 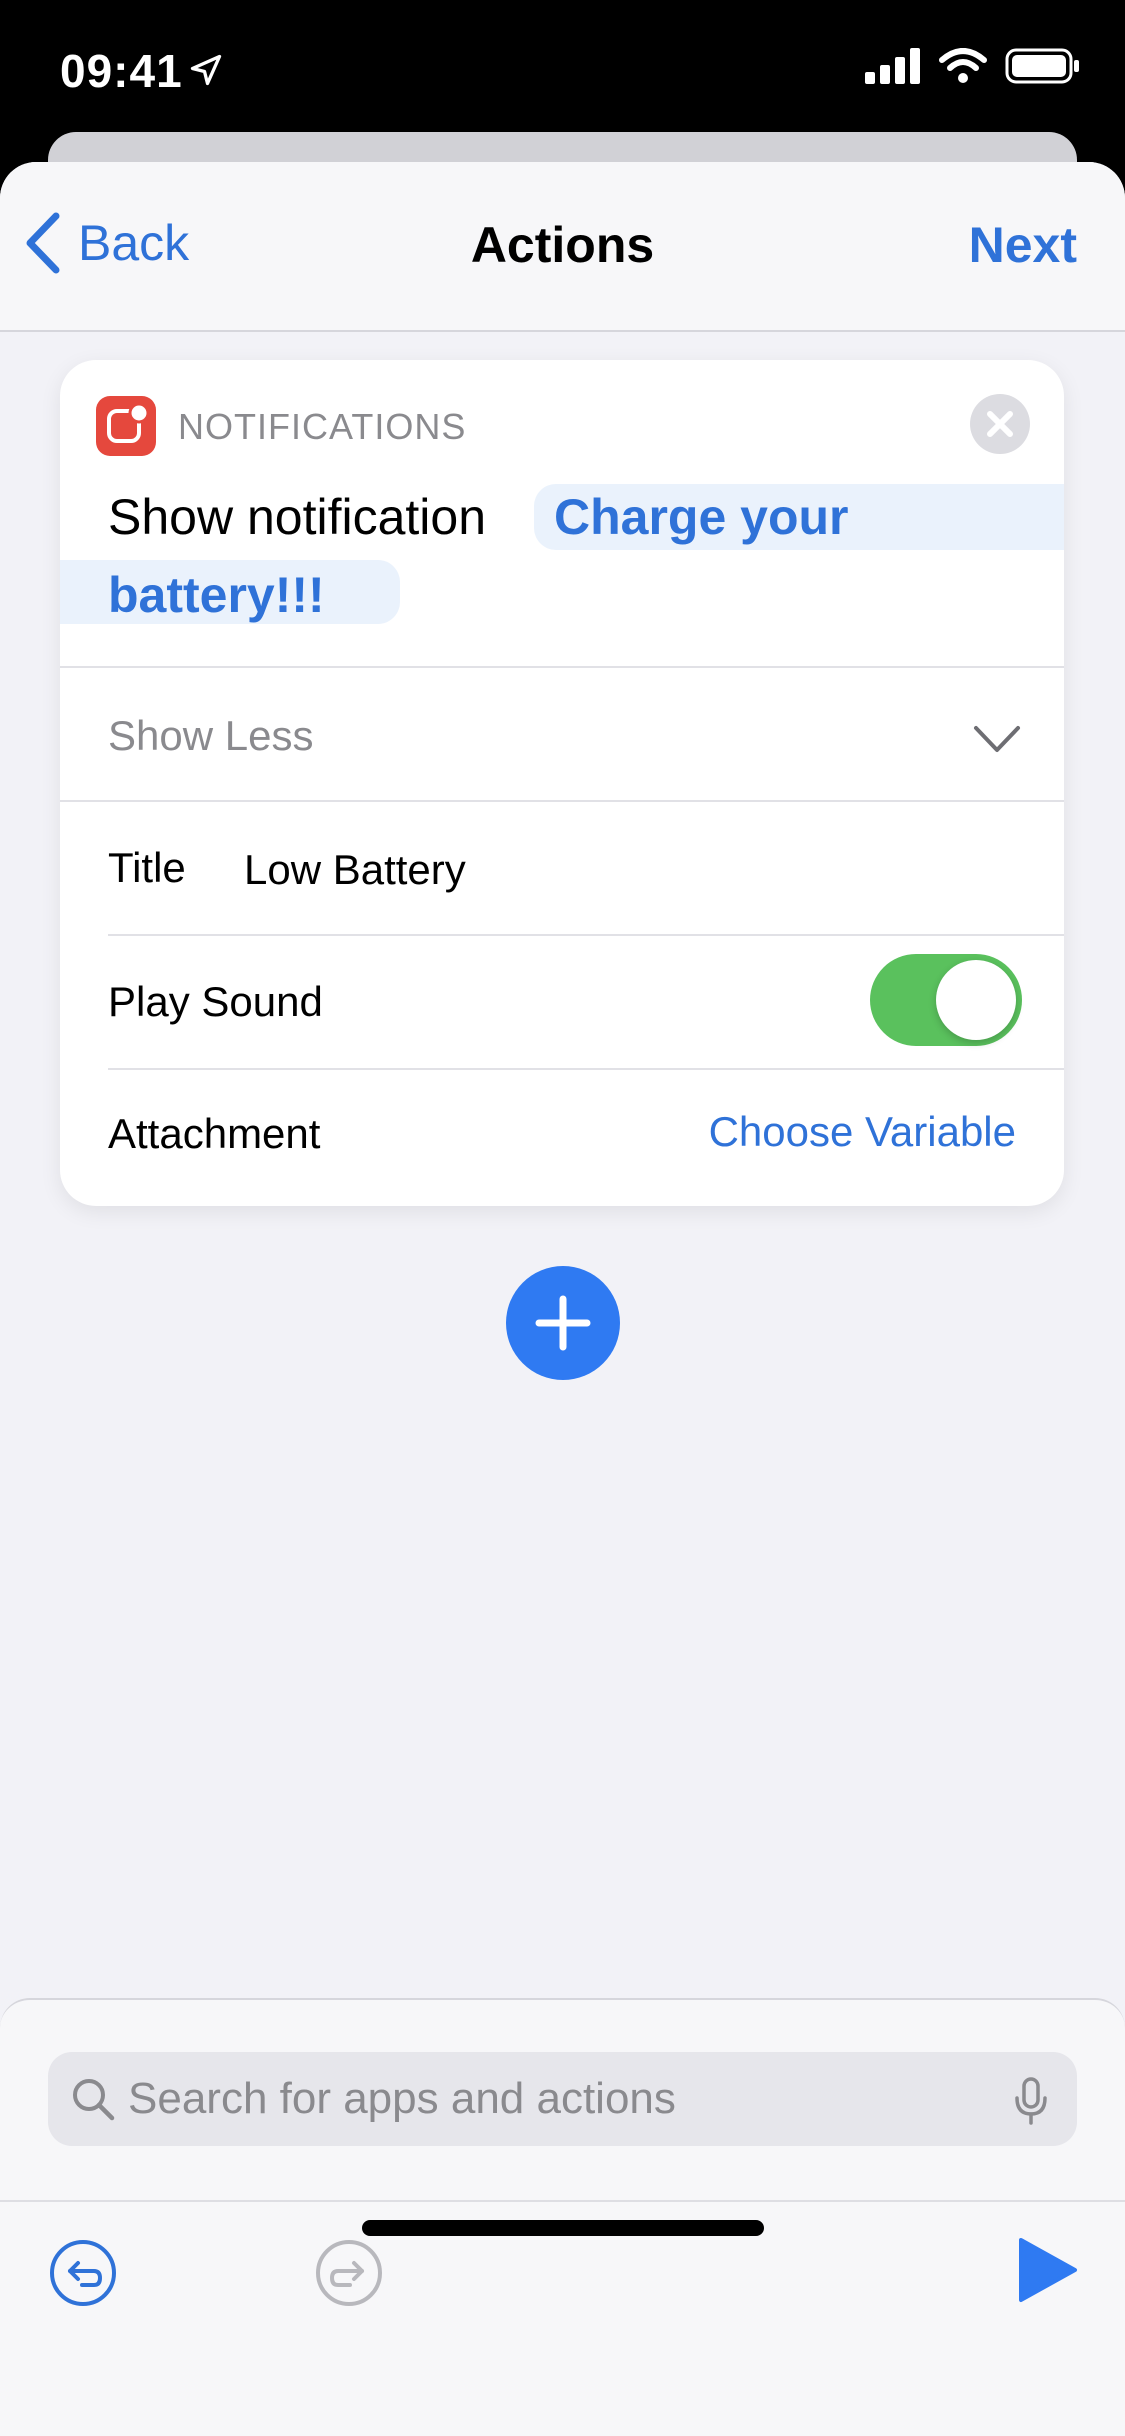 I want to click on play-sound-toggle, so click(x=946, y=1000).